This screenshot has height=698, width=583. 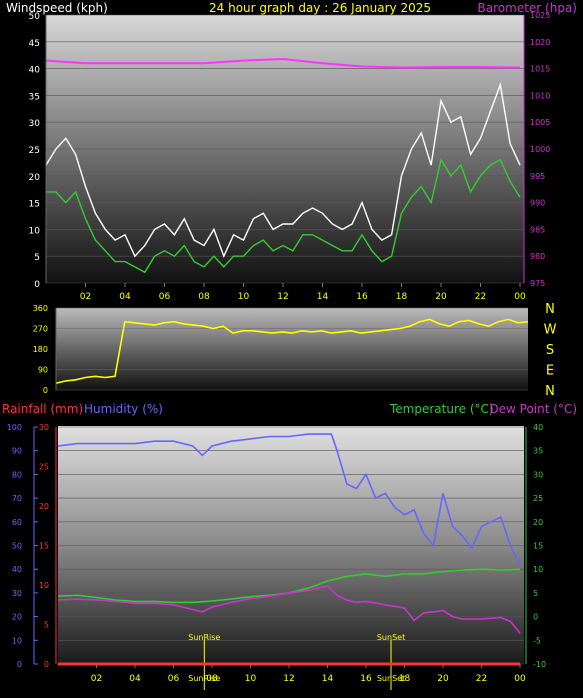 I want to click on wind-direction-panel: 090180270360 NWSEN, so click(x=295, y=350).